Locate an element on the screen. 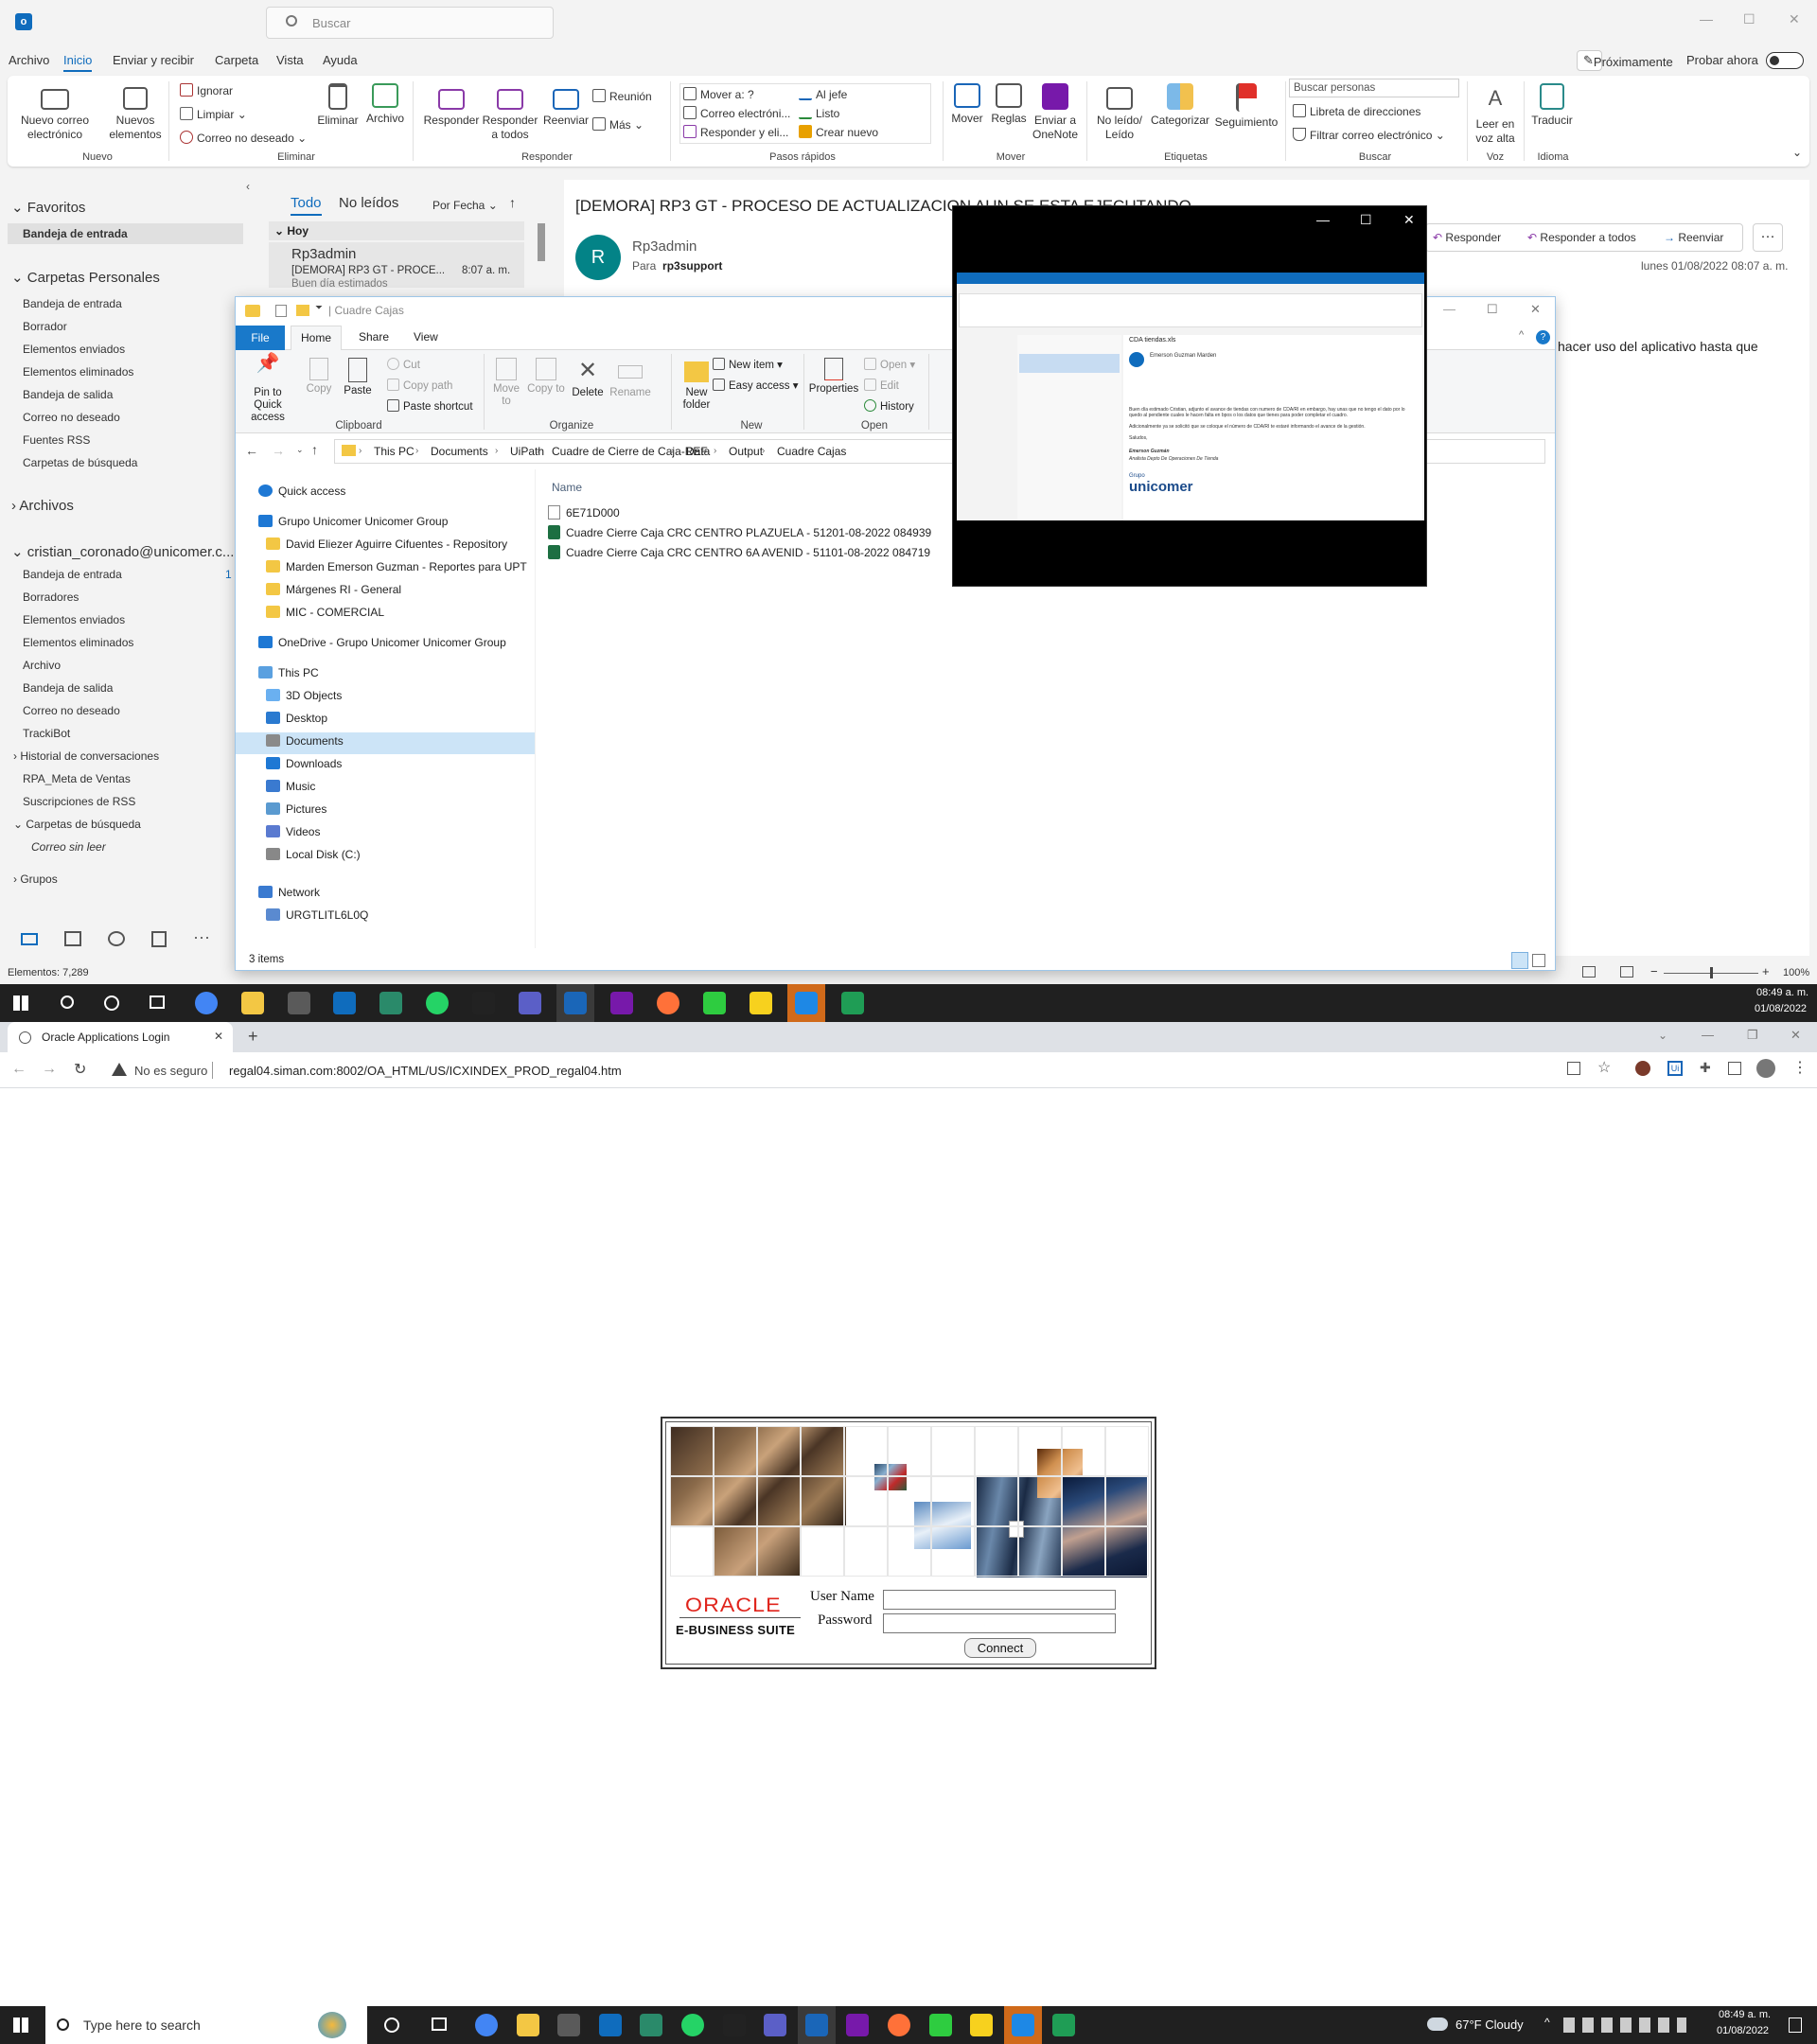 The width and height of the screenshot is (1817, 2044). responder-todos-button: Responder a todos is located at coordinates (510, 112).